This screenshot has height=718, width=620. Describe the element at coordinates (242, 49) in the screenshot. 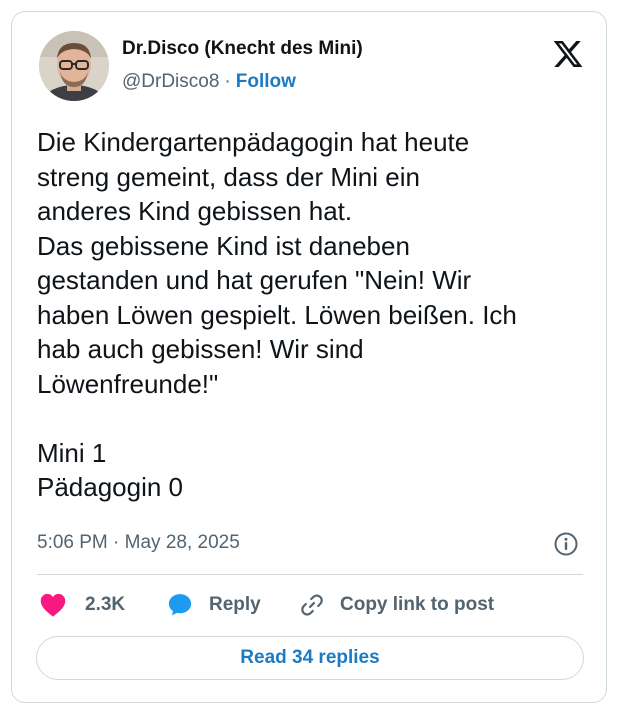

I see `author-name: Dr.Disco (Knecht des Mini)` at that location.